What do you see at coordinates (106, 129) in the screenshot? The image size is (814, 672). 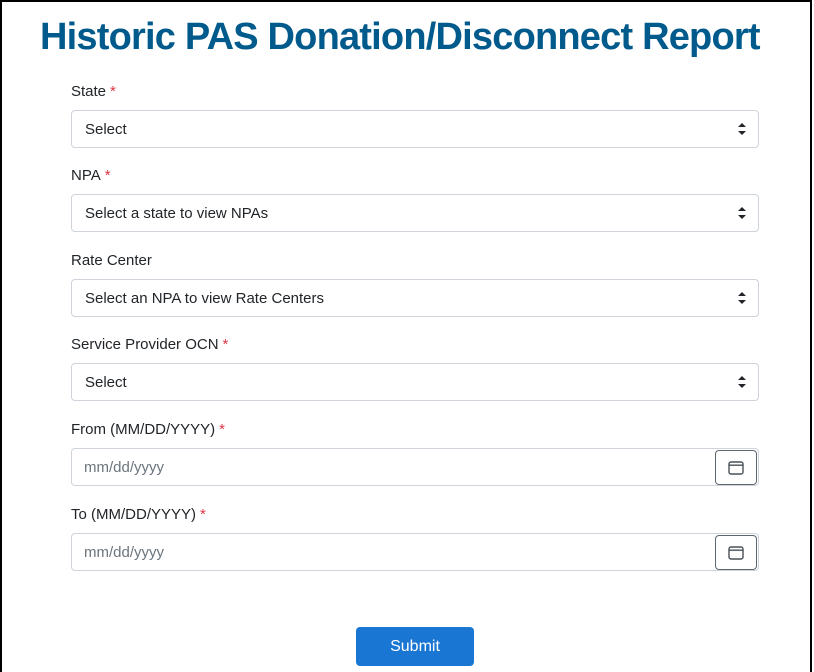 I see `state-select-value: Select` at bounding box center [106, 129].